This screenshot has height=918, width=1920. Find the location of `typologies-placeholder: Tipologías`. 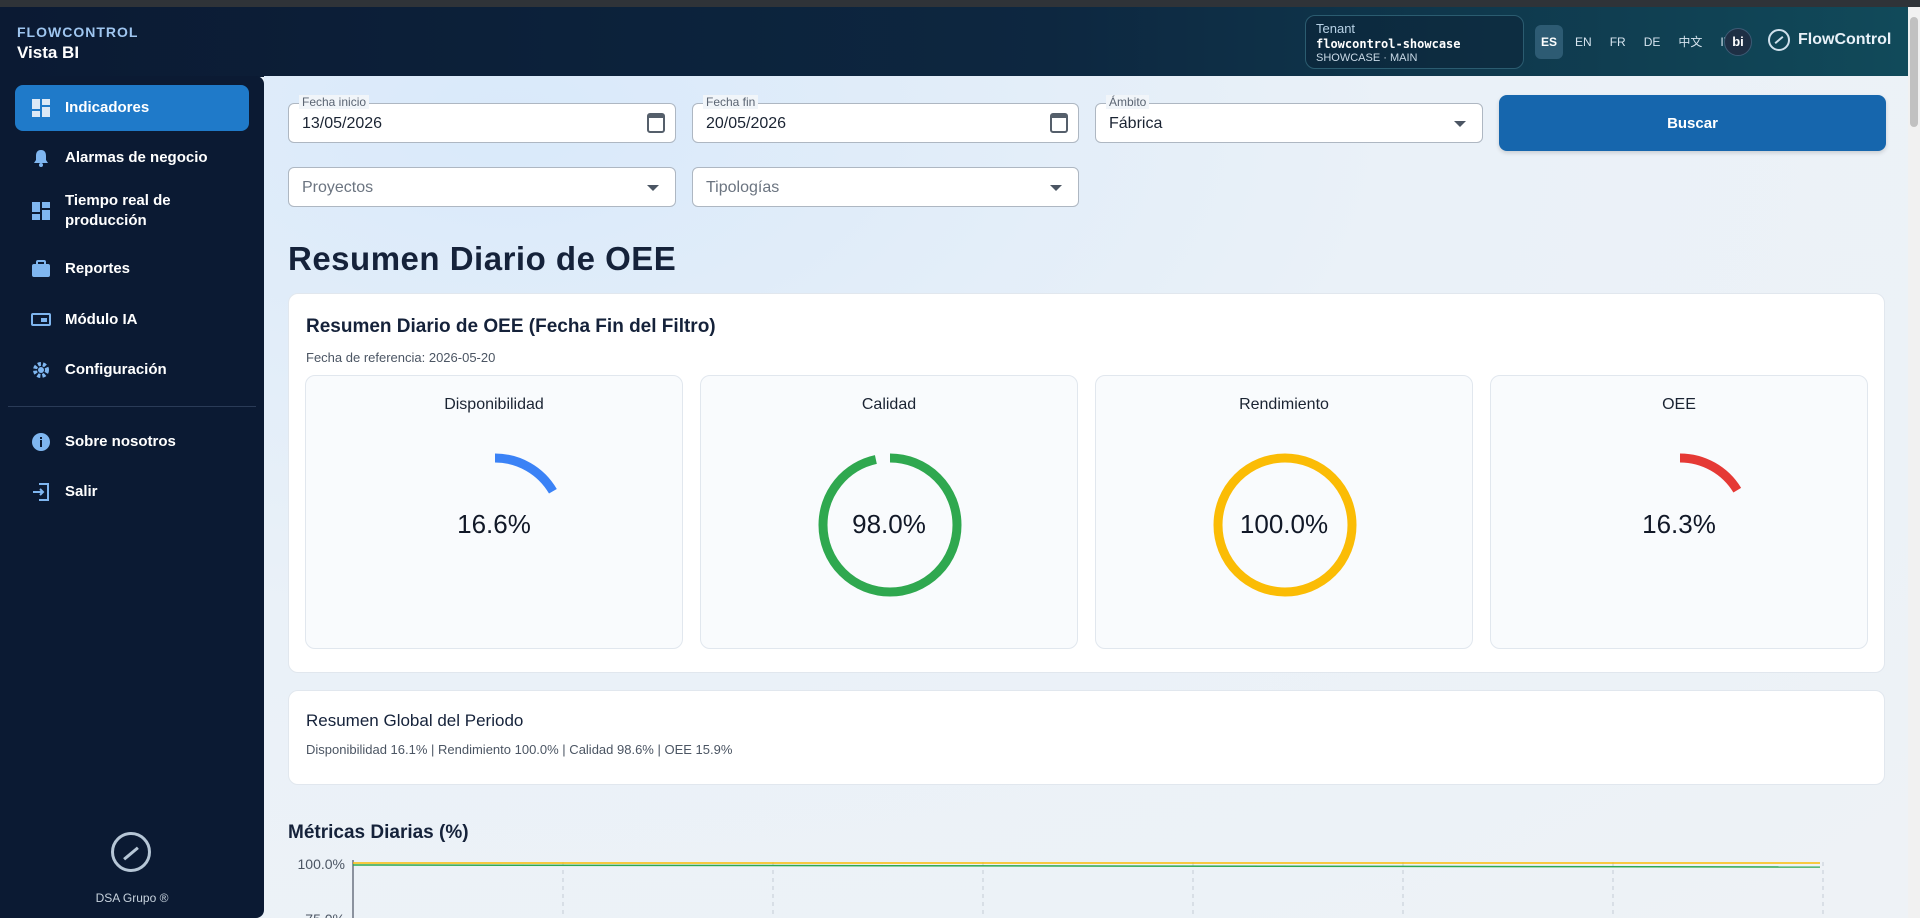

typologies-placeholder: Tipologías is located at coordinates (743, 187).